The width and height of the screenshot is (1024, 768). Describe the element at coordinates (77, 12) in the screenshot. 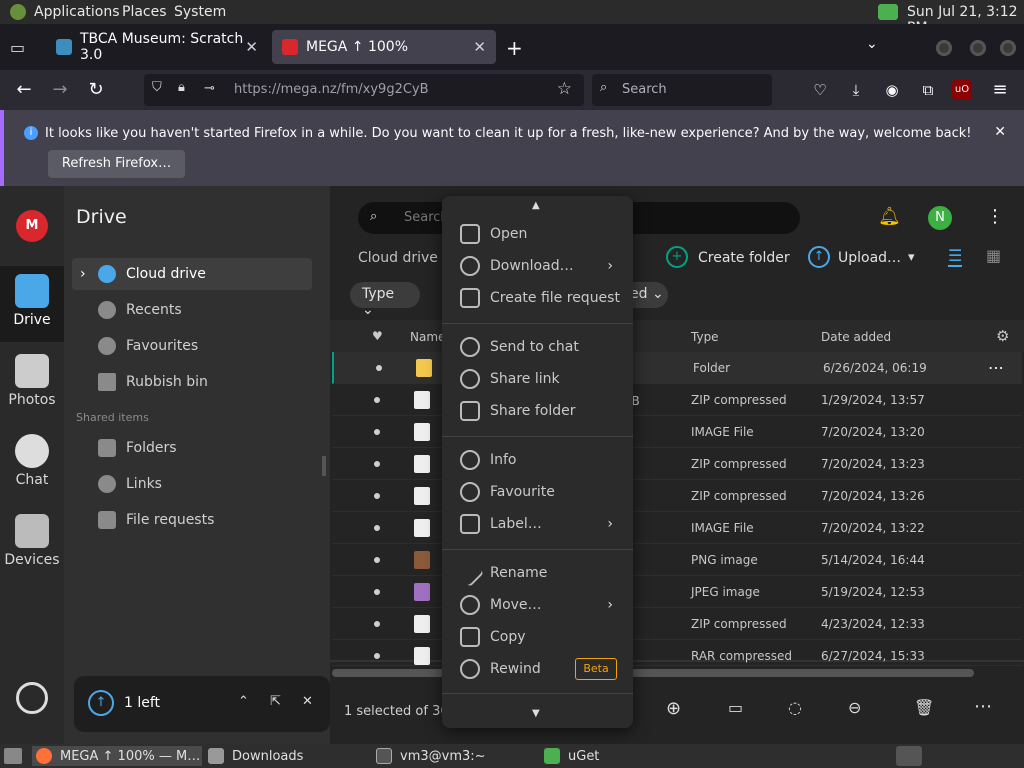

I see `menu-applications: Applications` at that location.